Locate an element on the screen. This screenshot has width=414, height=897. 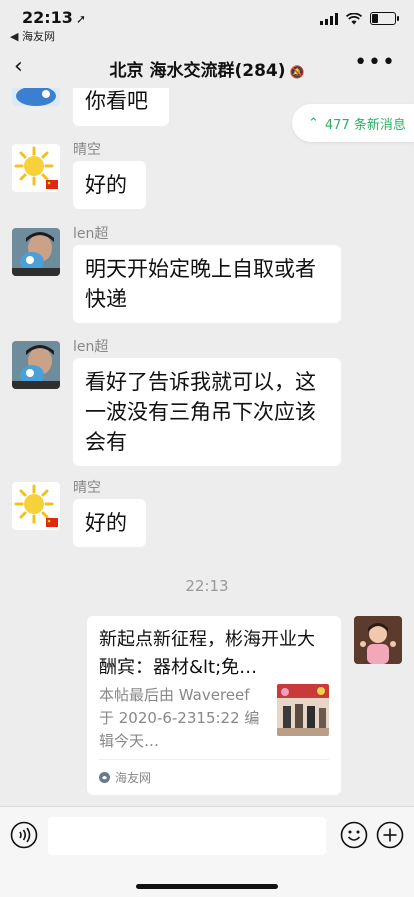
back-to-app-link: ◀ 海友网 is located at coordinates (32, 36).